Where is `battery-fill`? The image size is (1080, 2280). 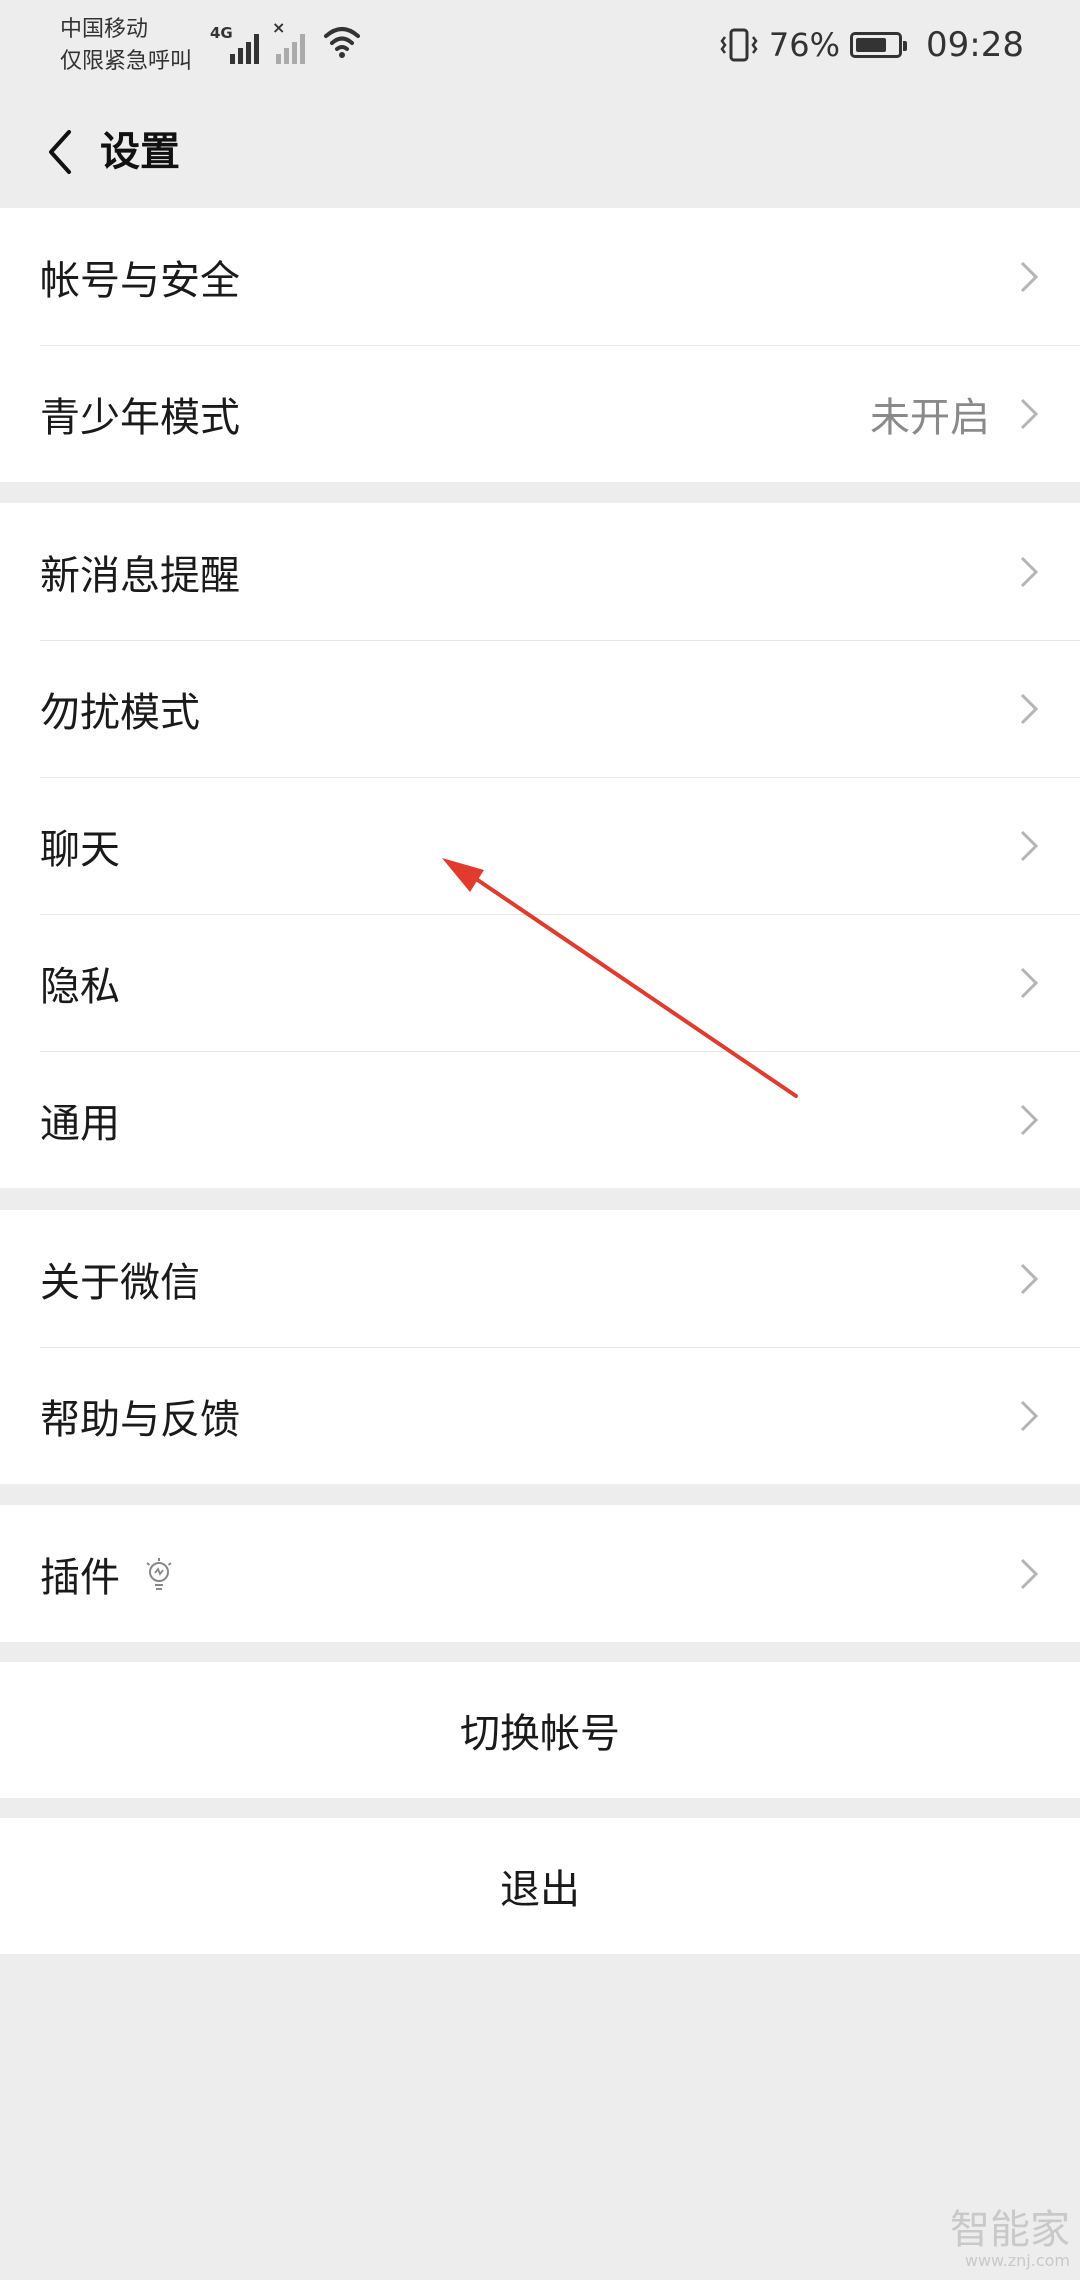 battery-fill is located at coordinates (871, 45).